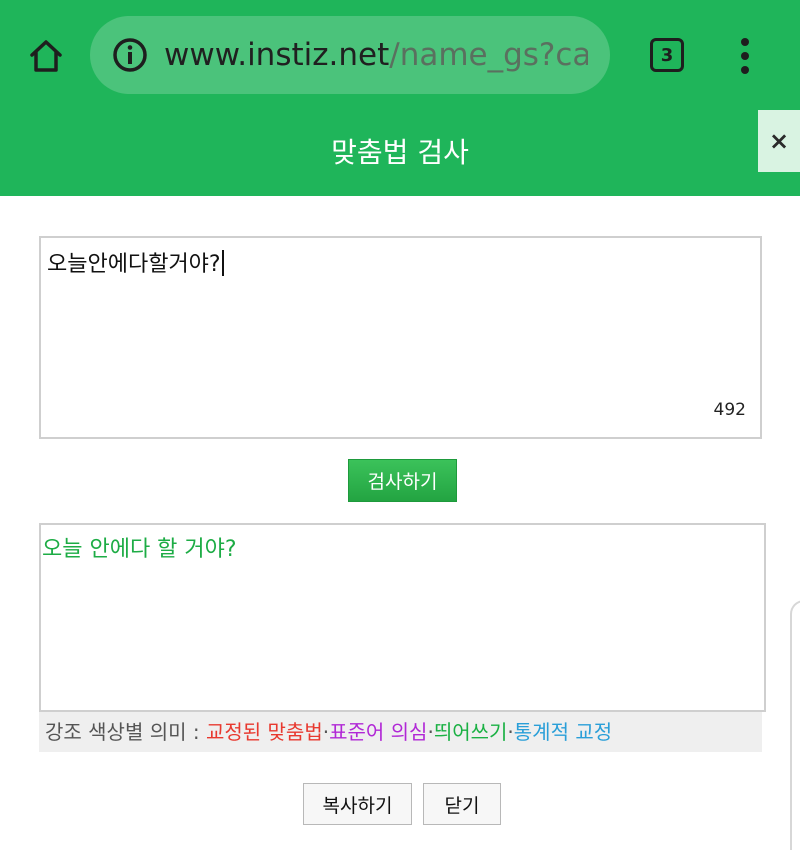 This screenshot has height=850, width=800. I want to click on url-text: www.instiz.net/name_gs?ca, so click(376, 55).